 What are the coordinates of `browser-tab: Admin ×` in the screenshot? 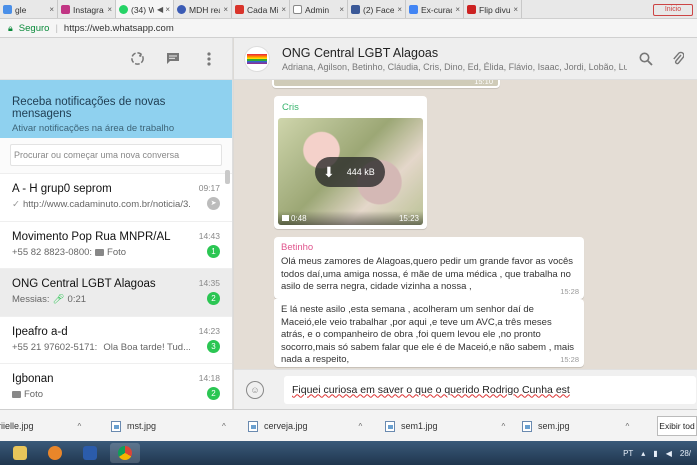 It's located at (319, 9).